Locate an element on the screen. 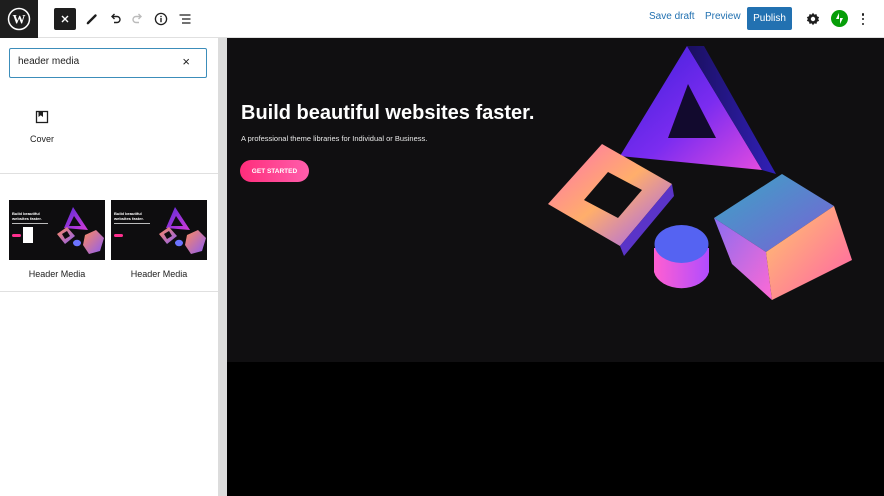 The height and width of the screenshot is (496, 884). close-inserter-button is located at coordinates (65, 19).